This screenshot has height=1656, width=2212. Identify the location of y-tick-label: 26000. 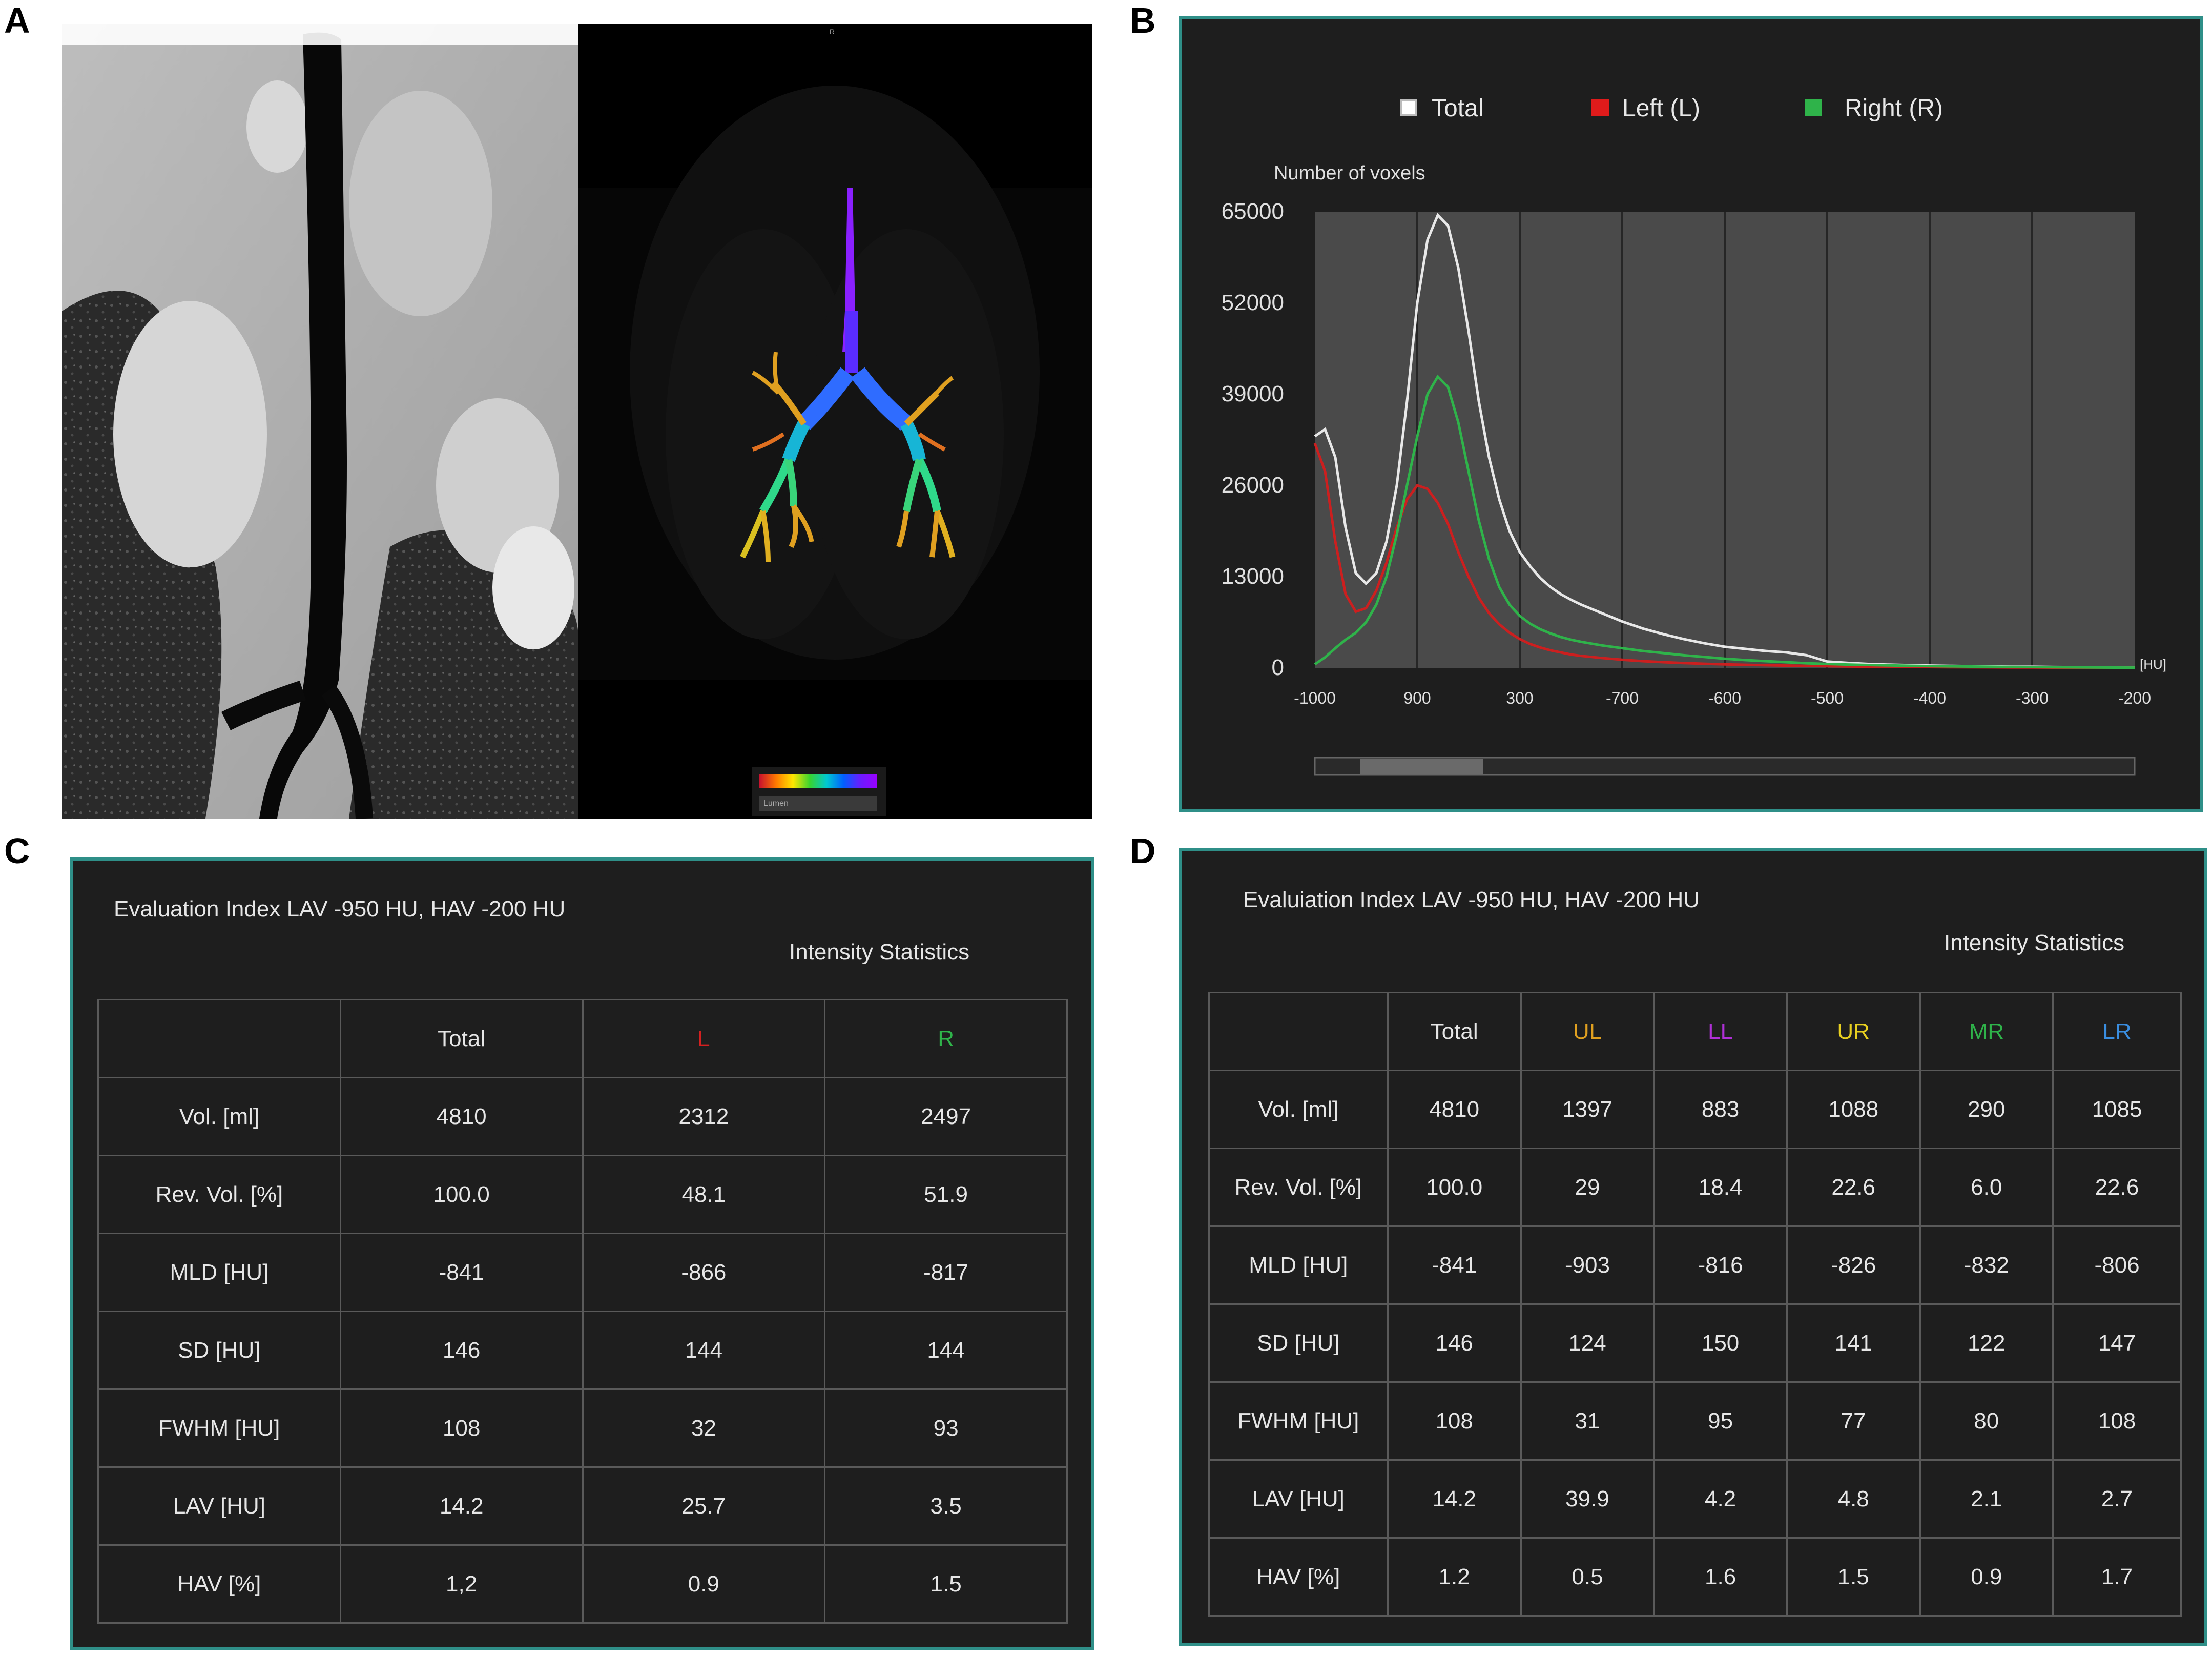
(1253, 485).